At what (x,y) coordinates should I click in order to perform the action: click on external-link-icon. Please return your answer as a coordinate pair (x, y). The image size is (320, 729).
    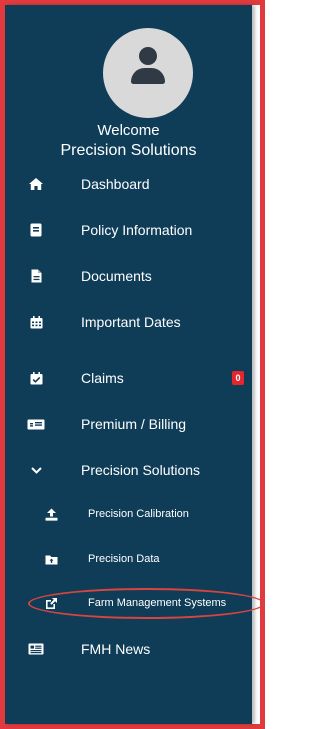
    Looking at the image, I should click on (51, 603).